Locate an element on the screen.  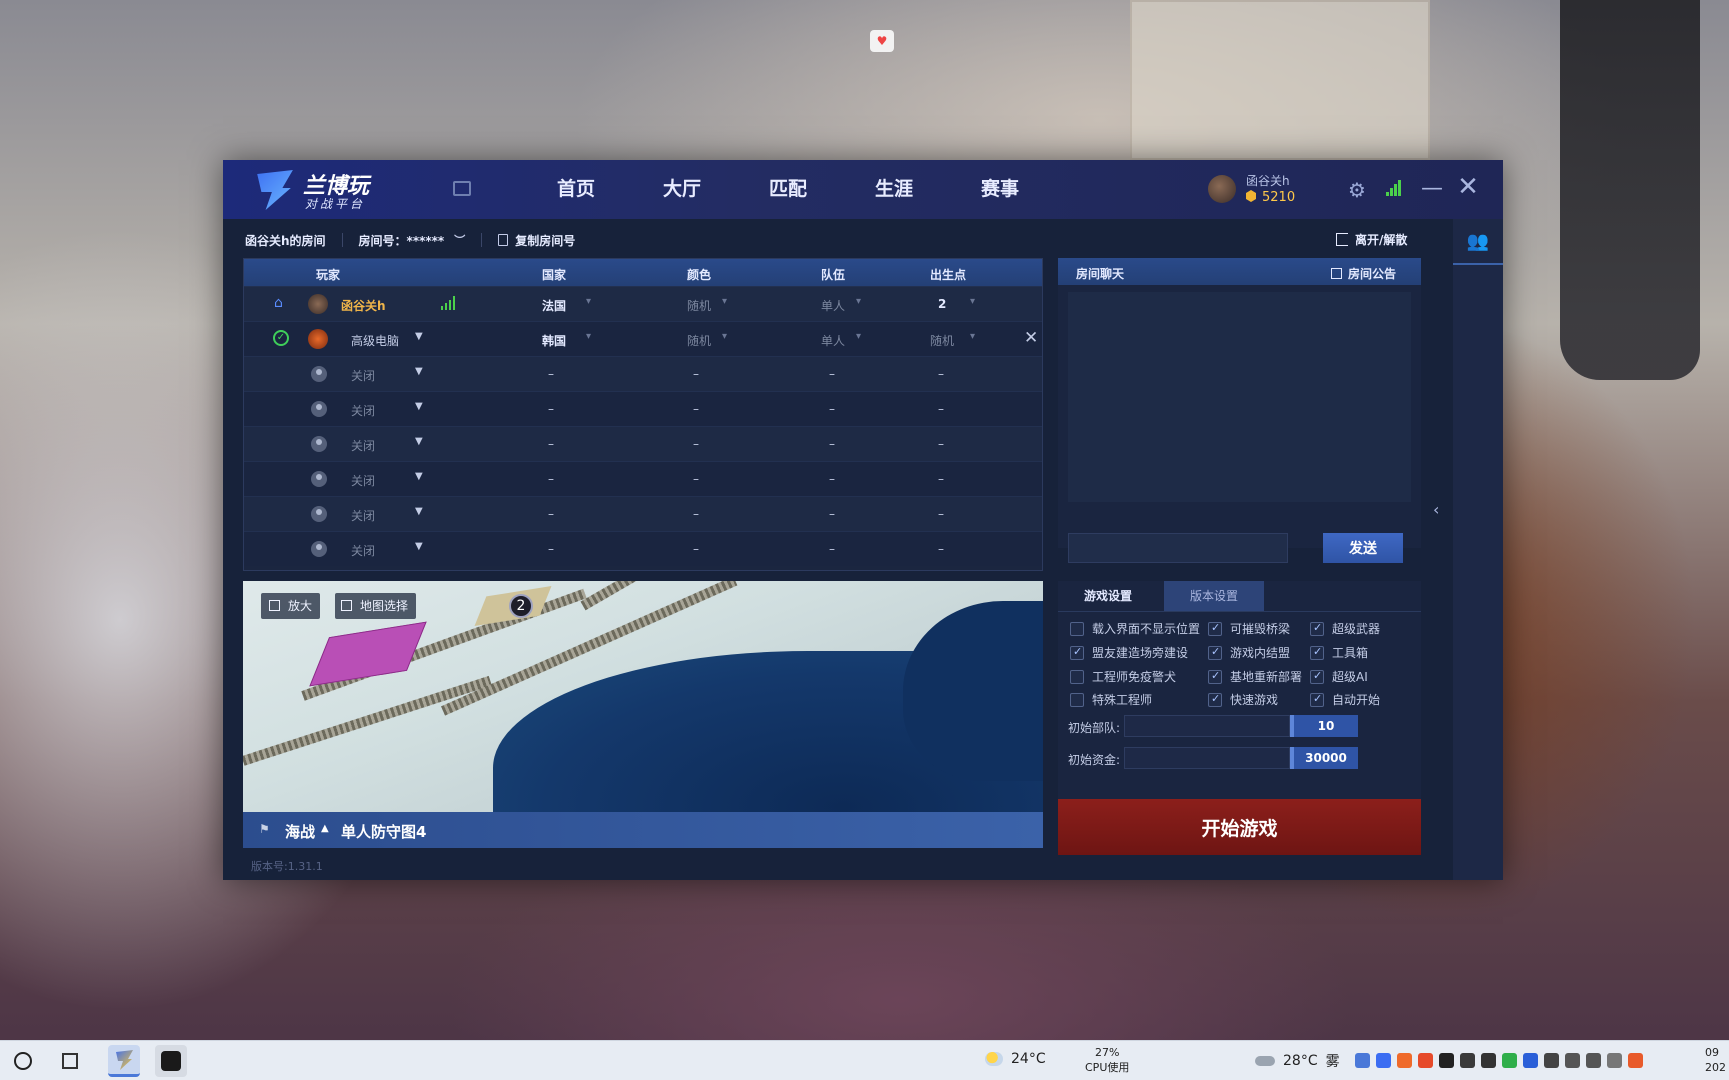
nav-home: 首页 is located at coordinates (576, 189).